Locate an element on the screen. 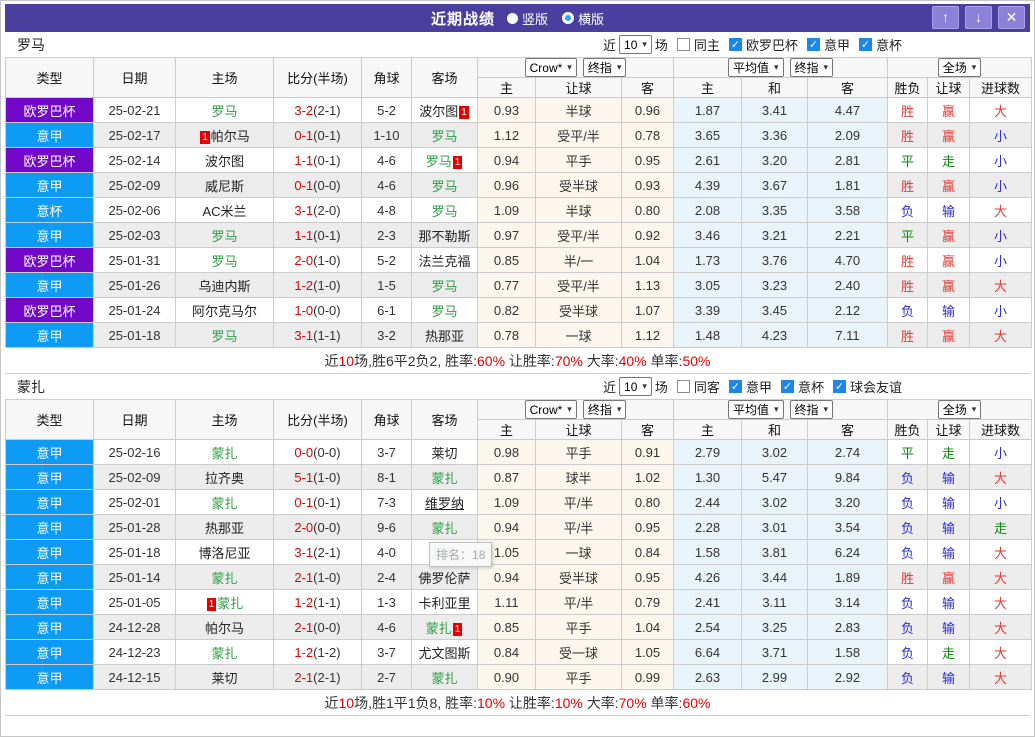 The height and width of the screenshot is (737, 1035). away-team-cell: 卡利亚里 is located at coordinates (444, 602).